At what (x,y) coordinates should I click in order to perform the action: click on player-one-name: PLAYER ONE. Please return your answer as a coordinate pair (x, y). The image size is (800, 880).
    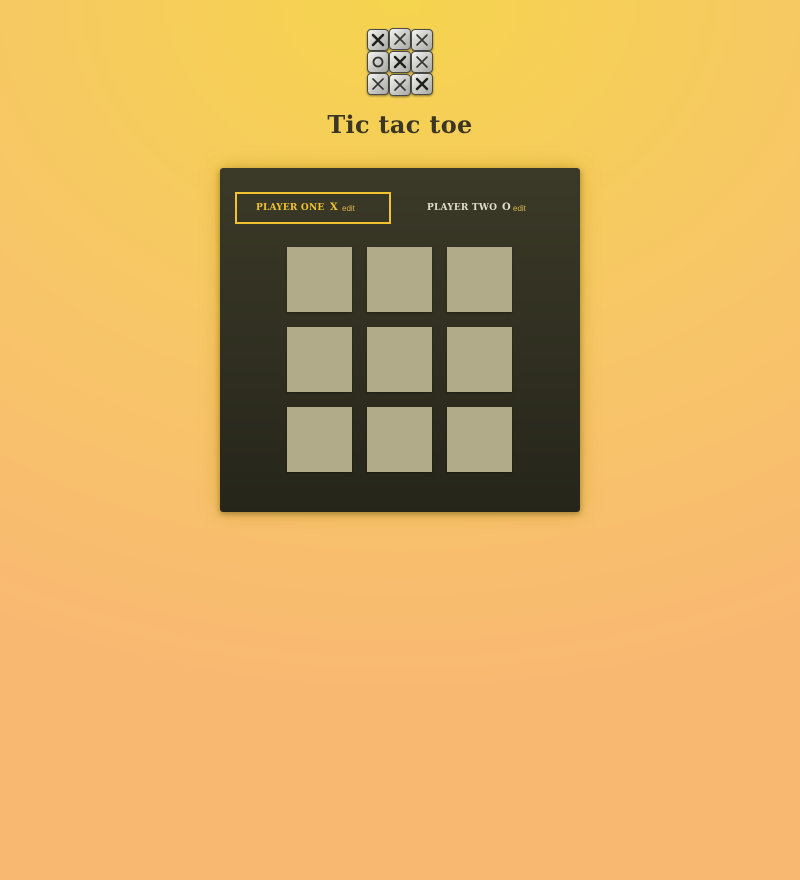
    Looking at the image, I should click on (290, 208).